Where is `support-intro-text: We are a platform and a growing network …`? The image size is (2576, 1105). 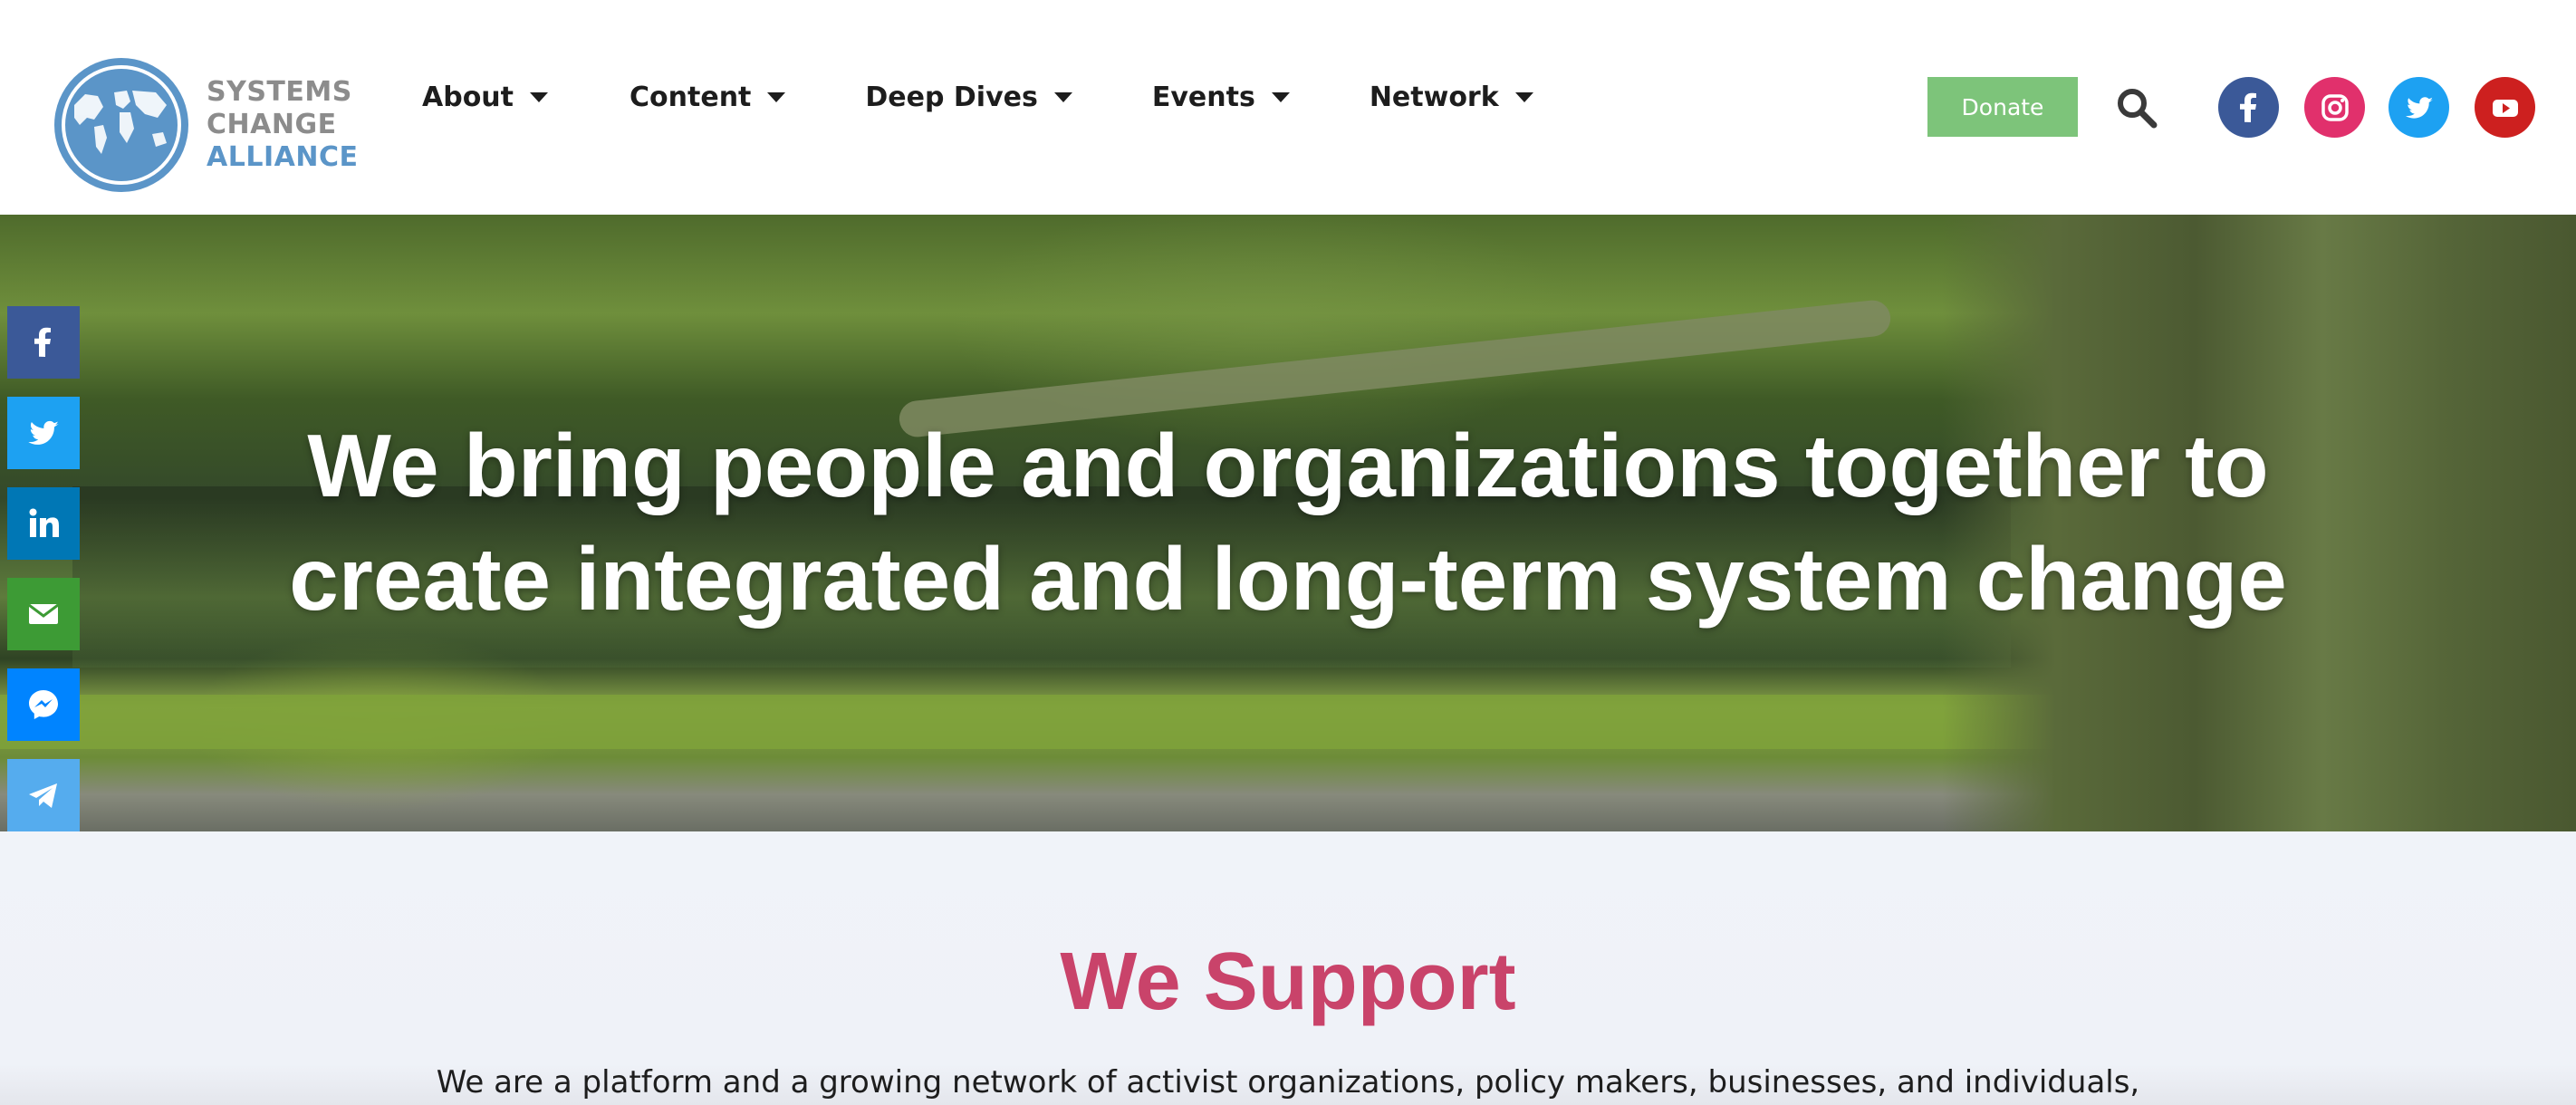 support-intro-text: We are a platform and a growing network … is located at coordinates (1288, 1082).